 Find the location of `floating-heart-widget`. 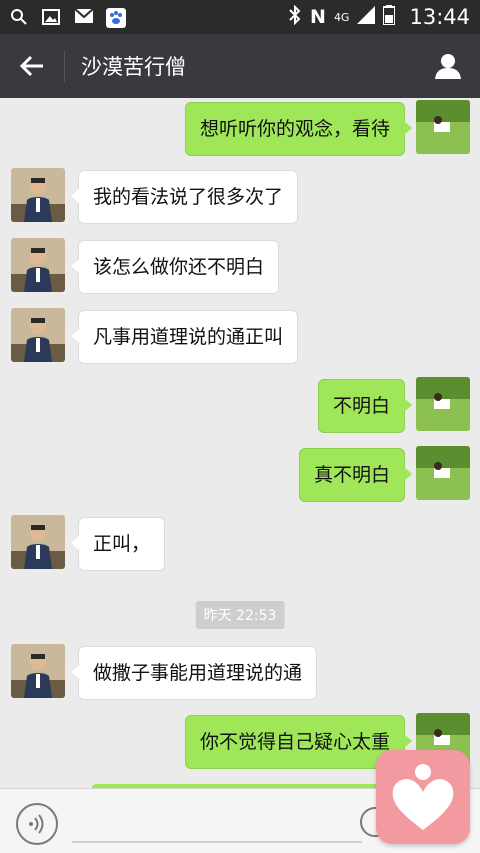

floating-heart-widget is located at coordinates (423, 797).